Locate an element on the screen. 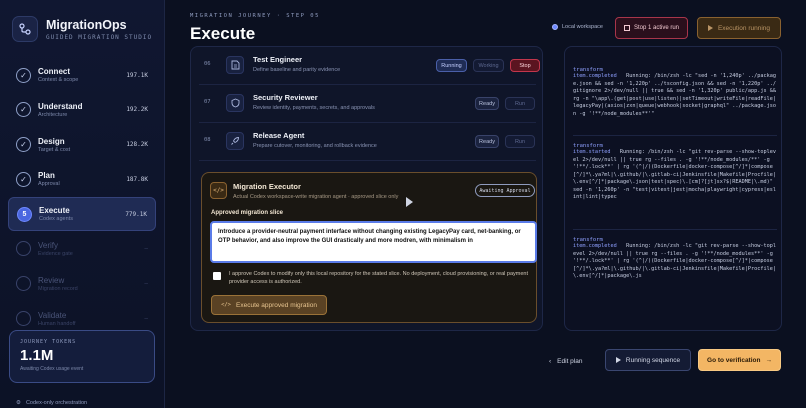 This screenshot has height=408, width=806. edit-plan-button: ‹ Edit plan is located at coordinates (565, 361).